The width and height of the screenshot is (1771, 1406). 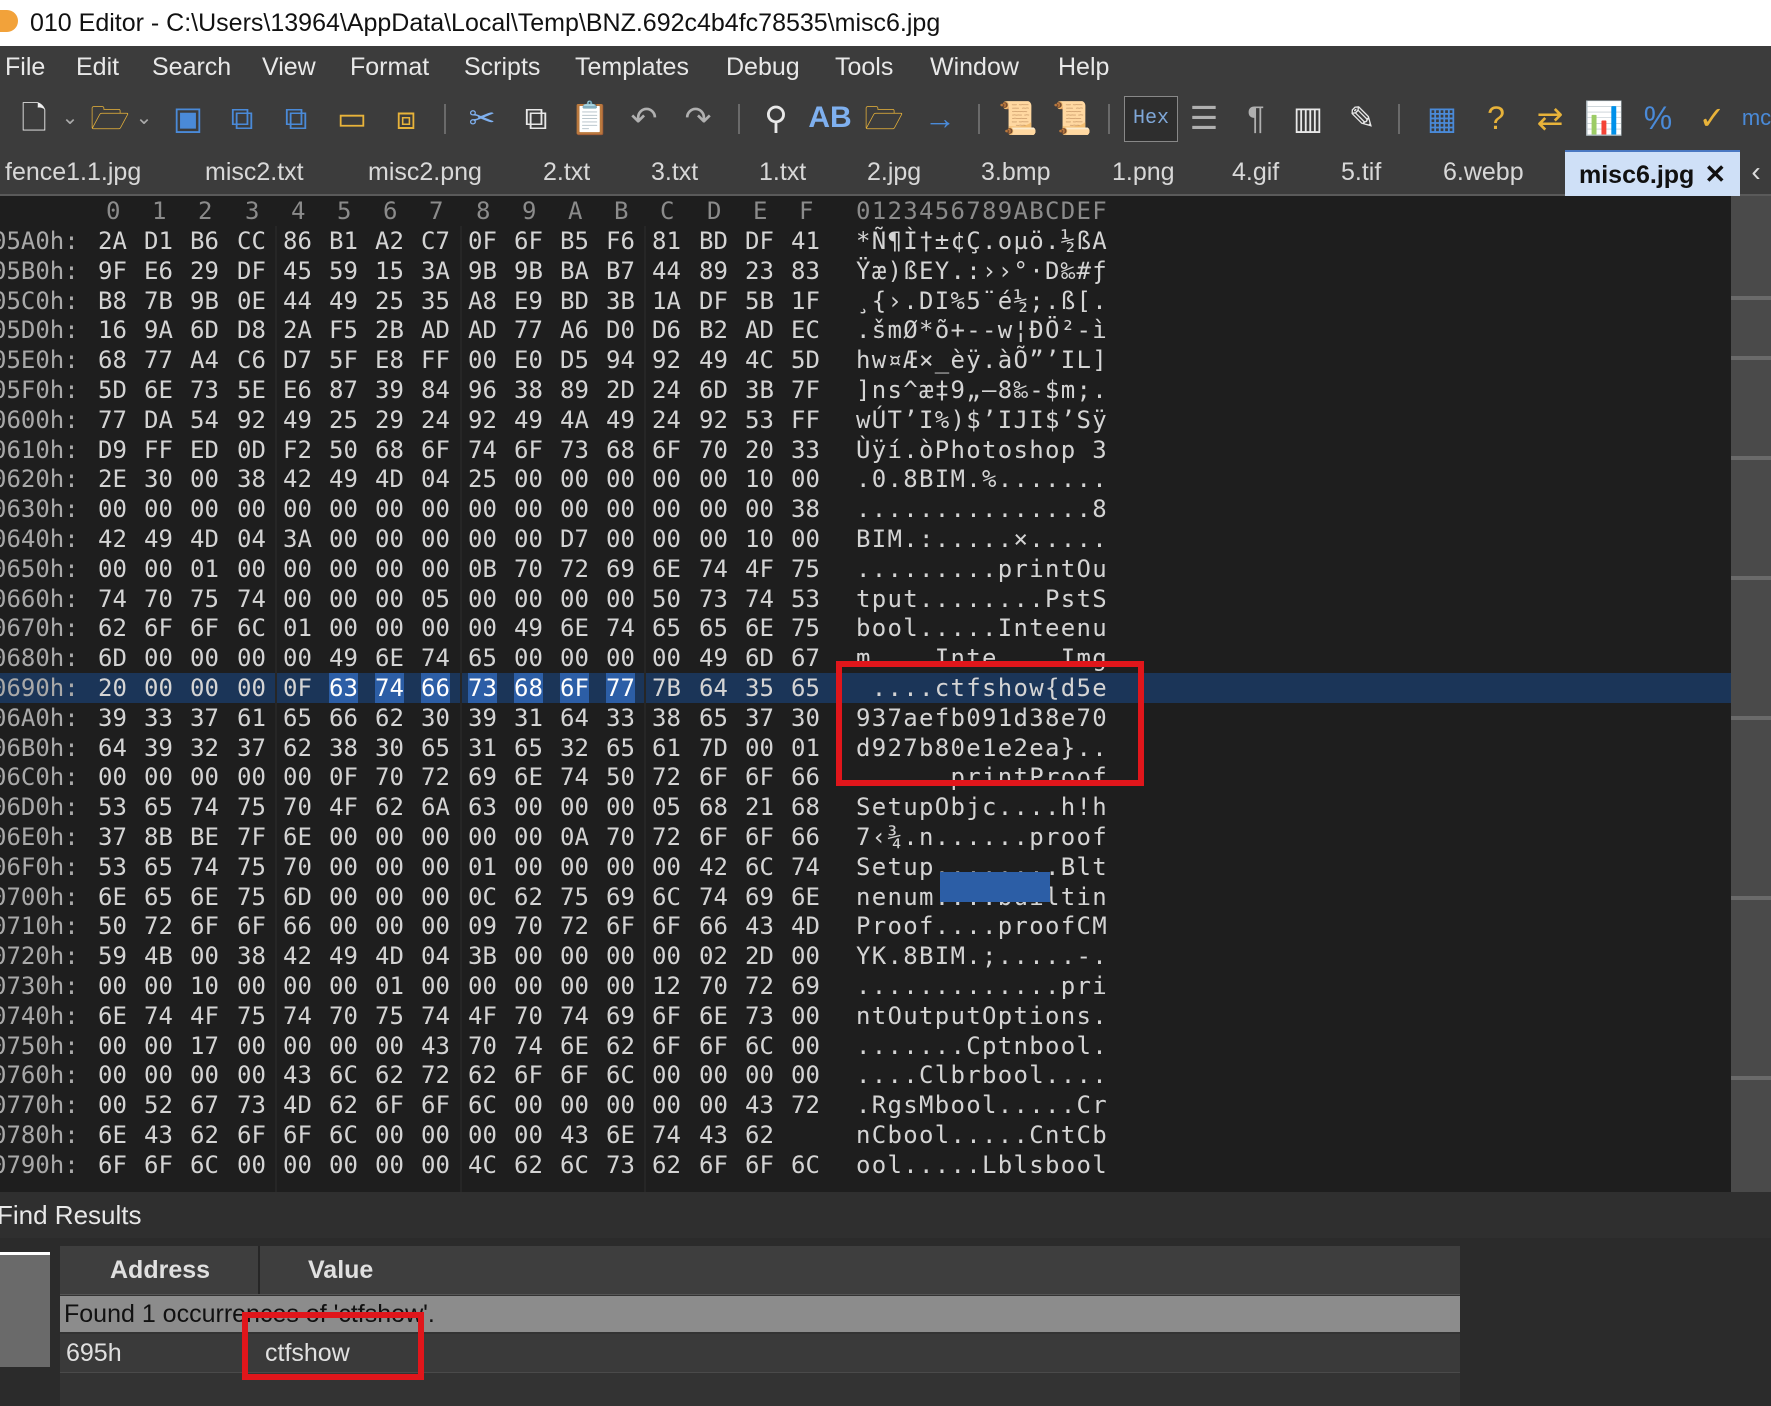 What do you see at coordinates (389, 271) in the screenshot?
I see `hex-byte: 15` at bounding box center [389, 271].